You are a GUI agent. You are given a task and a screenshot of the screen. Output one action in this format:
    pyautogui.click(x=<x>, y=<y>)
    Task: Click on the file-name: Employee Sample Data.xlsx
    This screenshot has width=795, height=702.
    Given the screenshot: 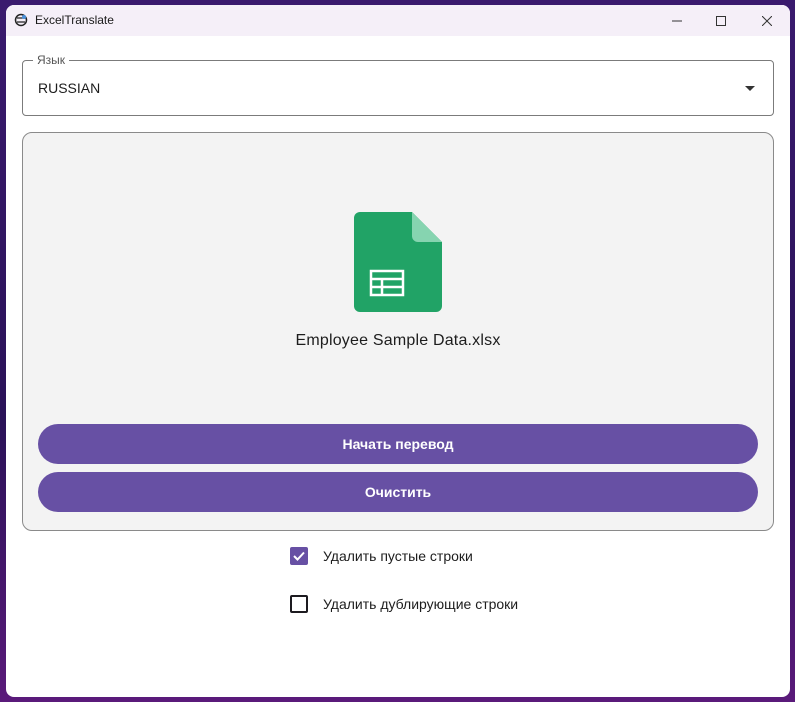 What is the action you would take?
    pyautogui.click(x=398, y=340)
    